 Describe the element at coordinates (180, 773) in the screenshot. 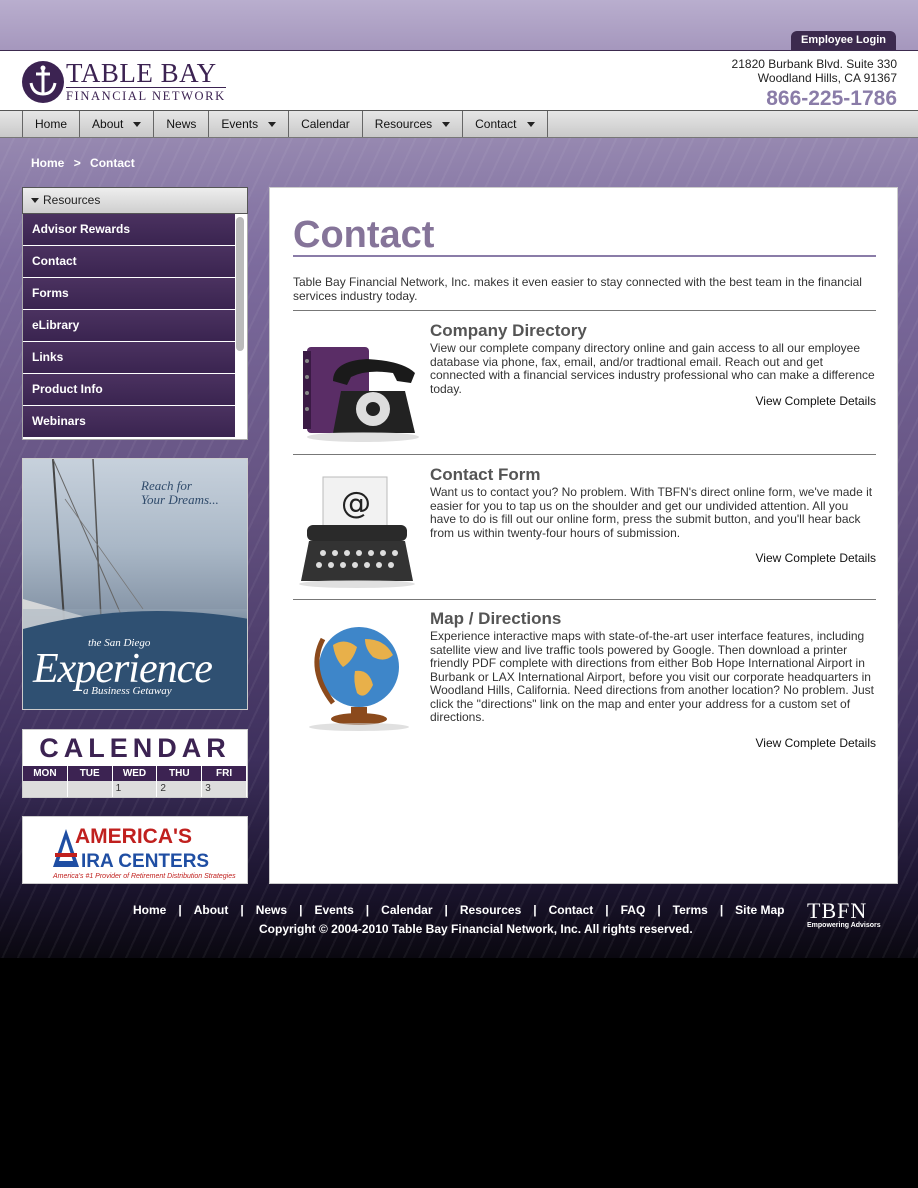

I see `calendar-day: THU` at that location.